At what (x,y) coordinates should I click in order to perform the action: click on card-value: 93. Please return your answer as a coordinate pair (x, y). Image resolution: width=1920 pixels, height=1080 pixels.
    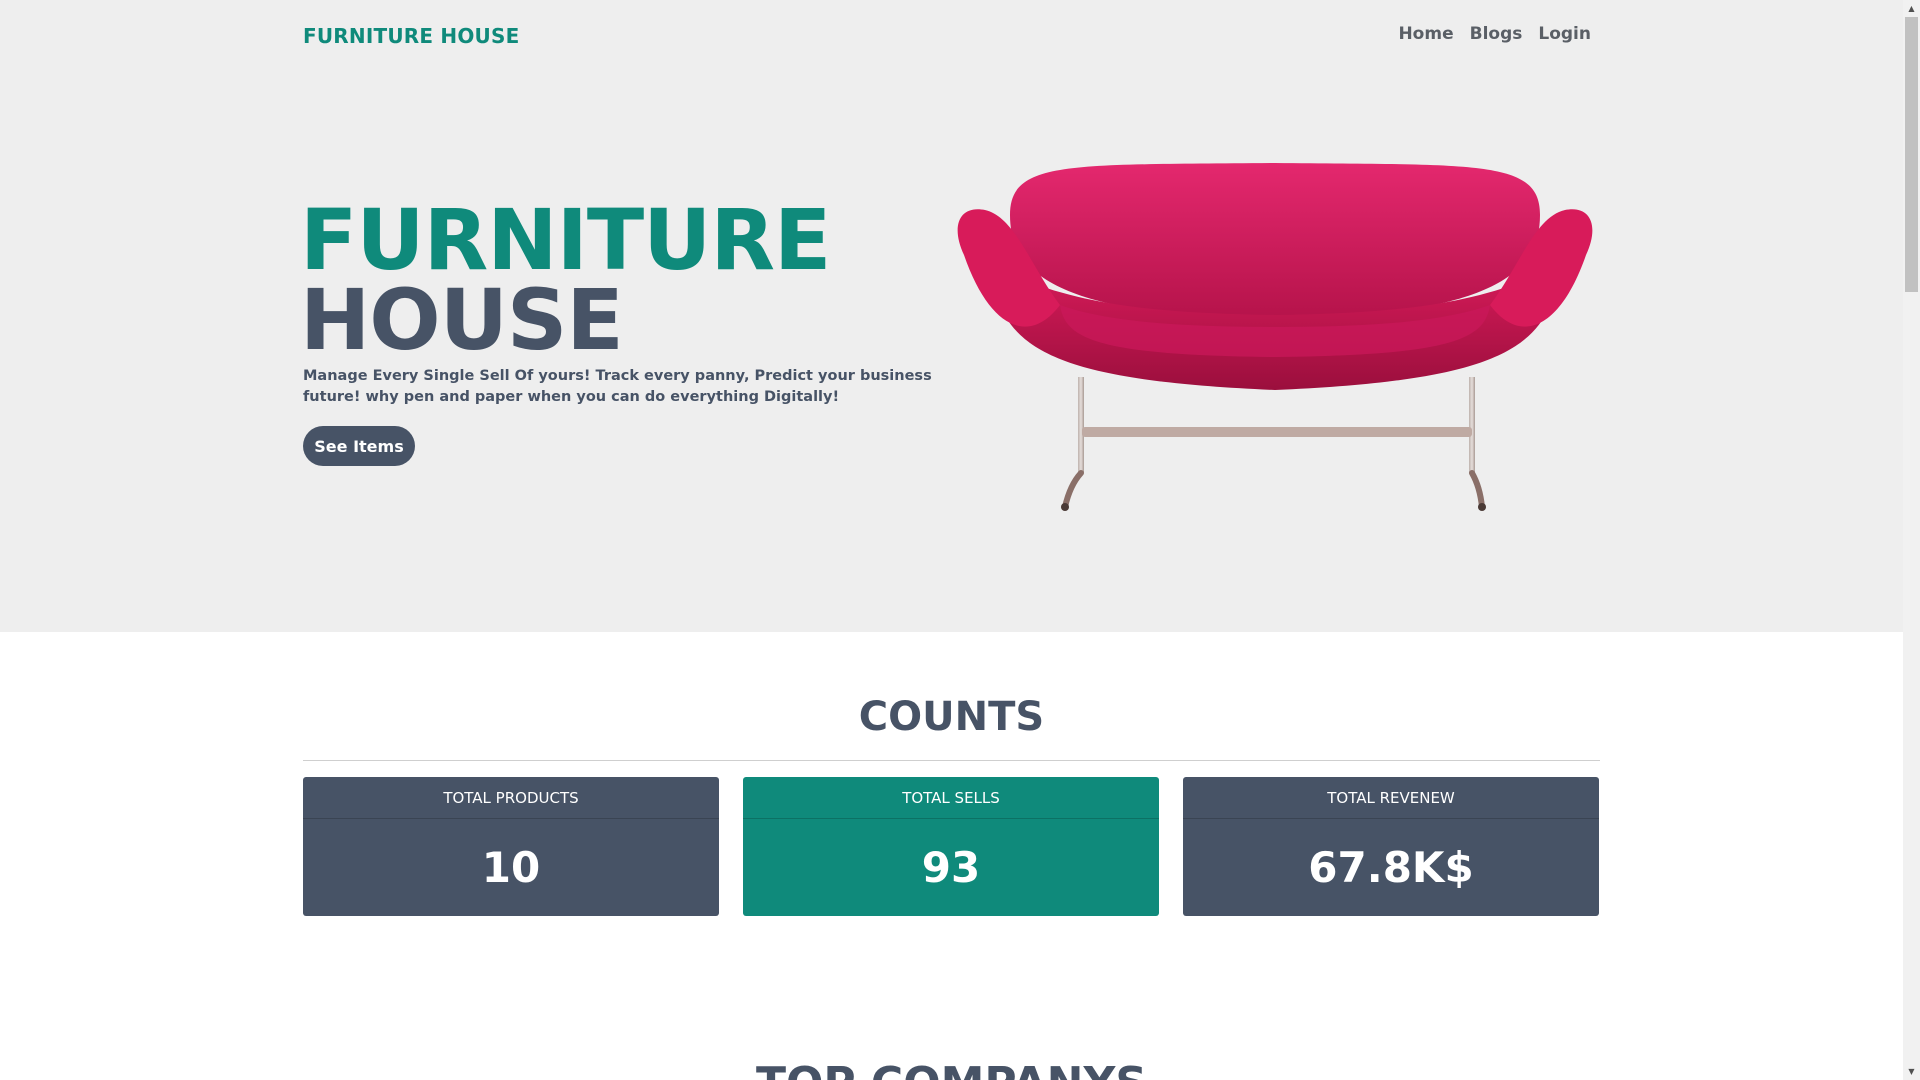
    Looking at the image, I should click on (951, 867).